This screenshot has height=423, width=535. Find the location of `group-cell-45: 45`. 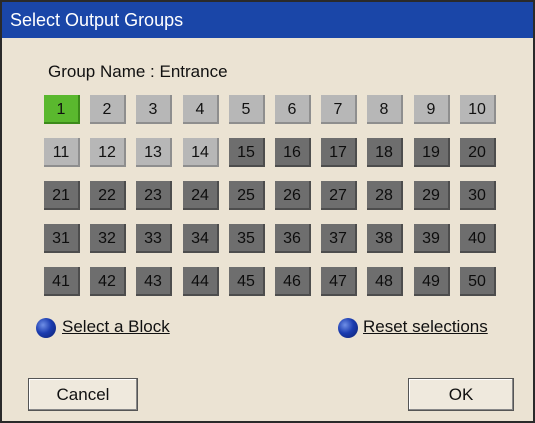

group-cell-45: 45 is located at coordinates (247, 281).